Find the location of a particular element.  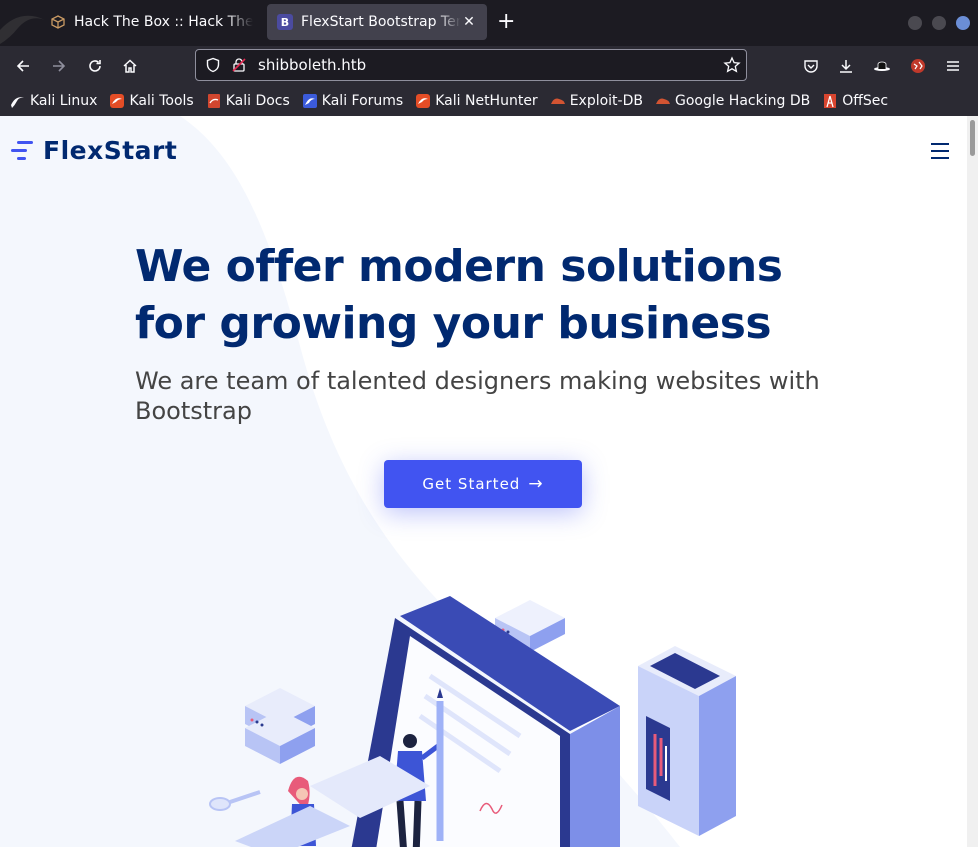

back-arrow-icon is located at coordinates (23, 66).